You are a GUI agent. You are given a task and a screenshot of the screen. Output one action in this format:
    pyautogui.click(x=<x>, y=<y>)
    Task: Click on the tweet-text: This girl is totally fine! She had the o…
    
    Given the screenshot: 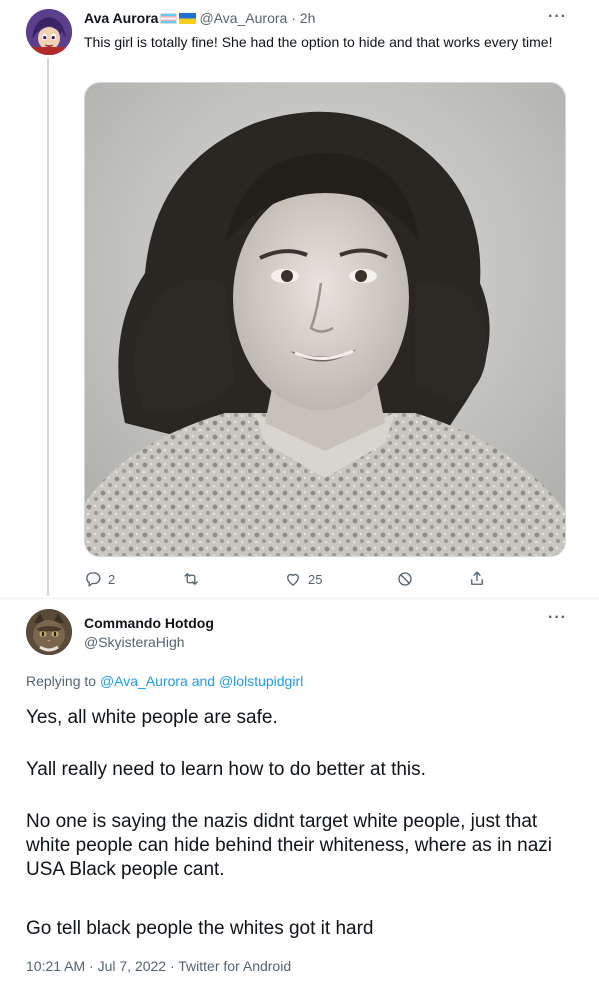 What is the action you would take?
    pyautogui.click(x=318, y=42)
    